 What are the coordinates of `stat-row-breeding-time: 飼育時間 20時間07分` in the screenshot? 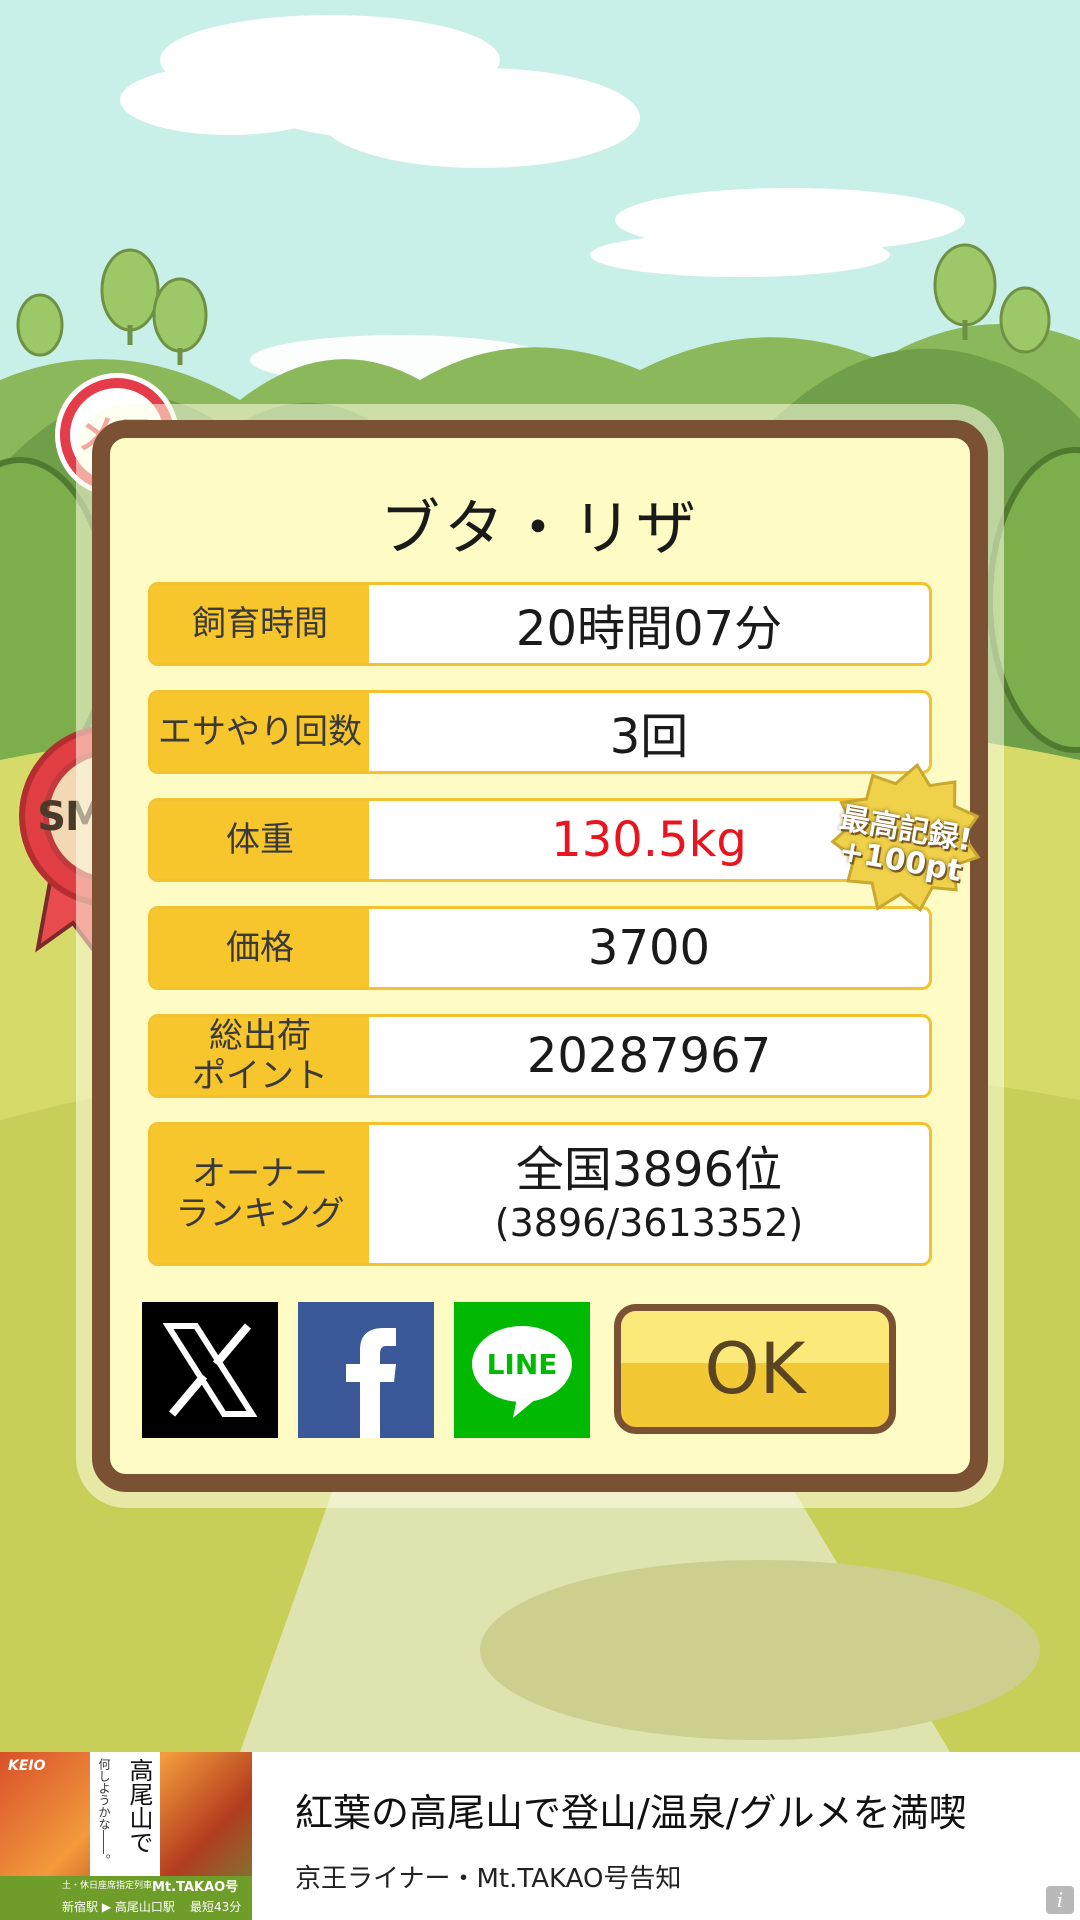 It's located at (540, 624).